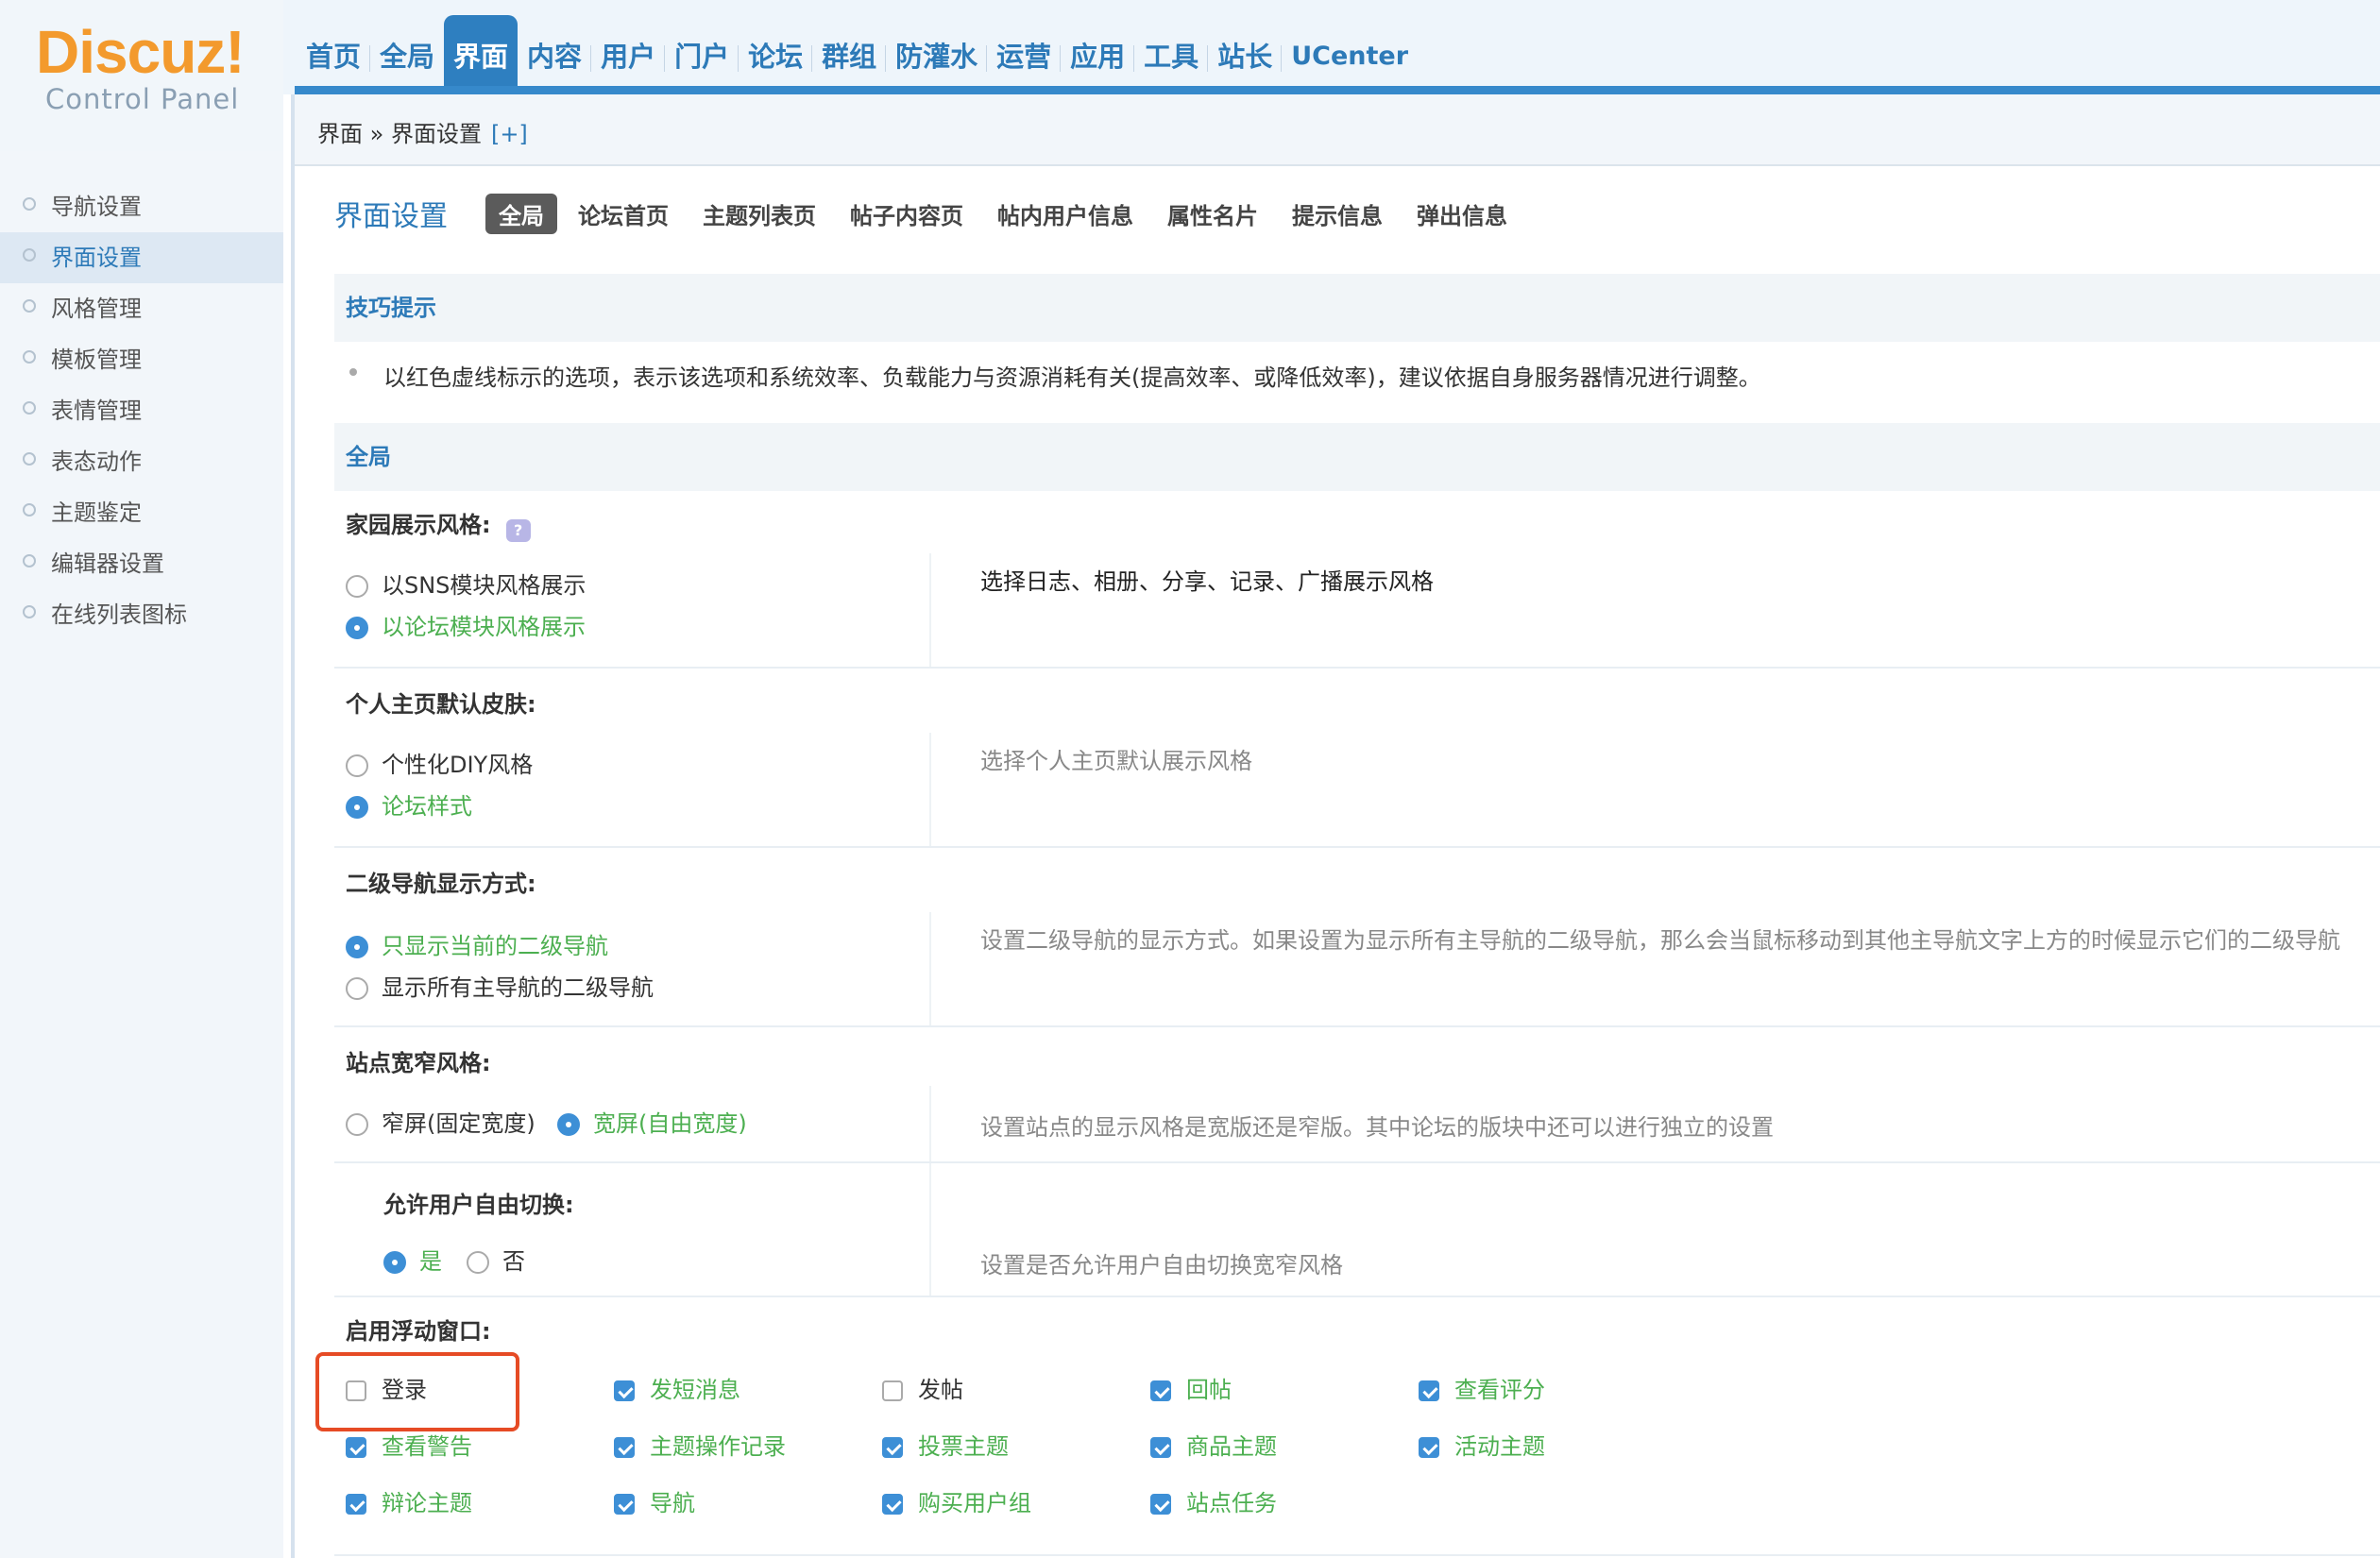 This screenshot has height=1558, width=2380. What do you see at coordinates (496, 1259) in the screenshot?
I see `switch-no-radio: 否` at bounding box center [496, 1259].